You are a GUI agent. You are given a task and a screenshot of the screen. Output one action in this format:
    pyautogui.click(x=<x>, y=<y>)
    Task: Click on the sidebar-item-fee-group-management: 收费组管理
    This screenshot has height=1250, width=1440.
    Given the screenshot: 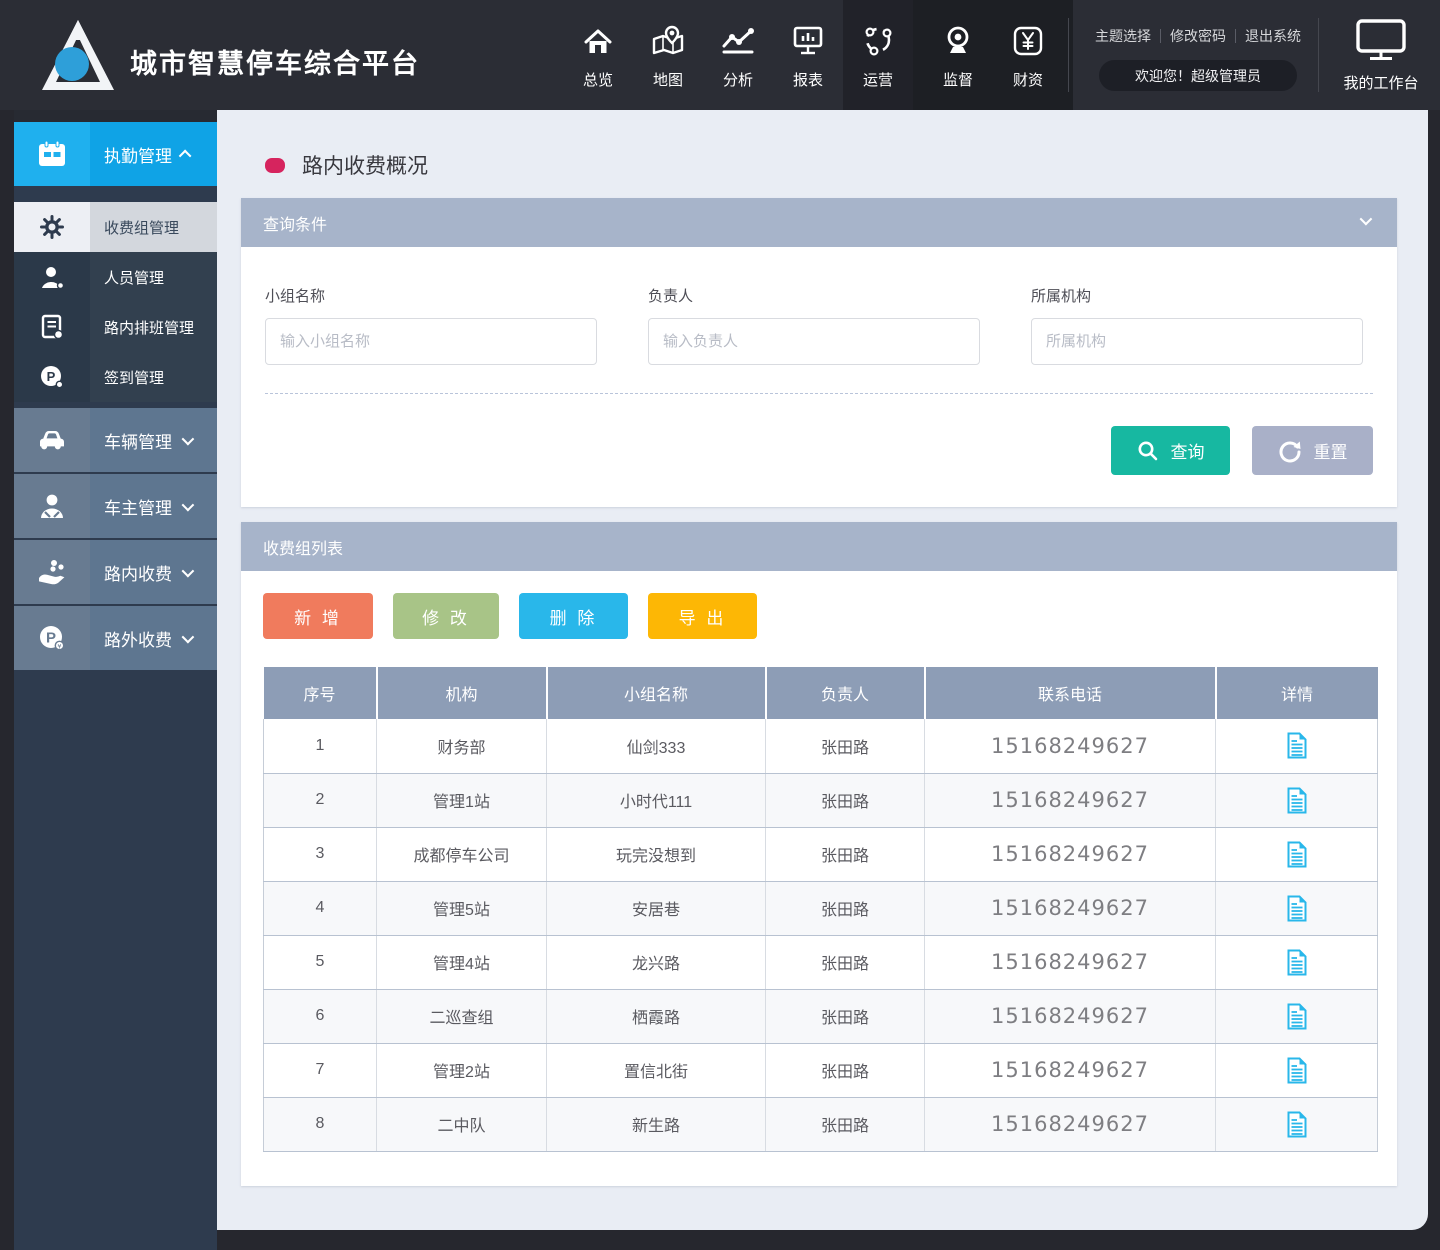 What is the action you would take?
    pyautogui.click(x=115, y=227)
    